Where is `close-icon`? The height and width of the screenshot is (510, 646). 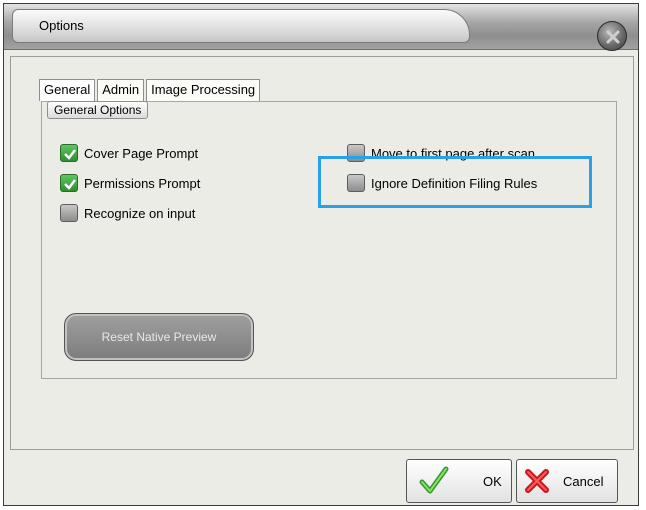
close-icon is located at coordinates (613, 37).